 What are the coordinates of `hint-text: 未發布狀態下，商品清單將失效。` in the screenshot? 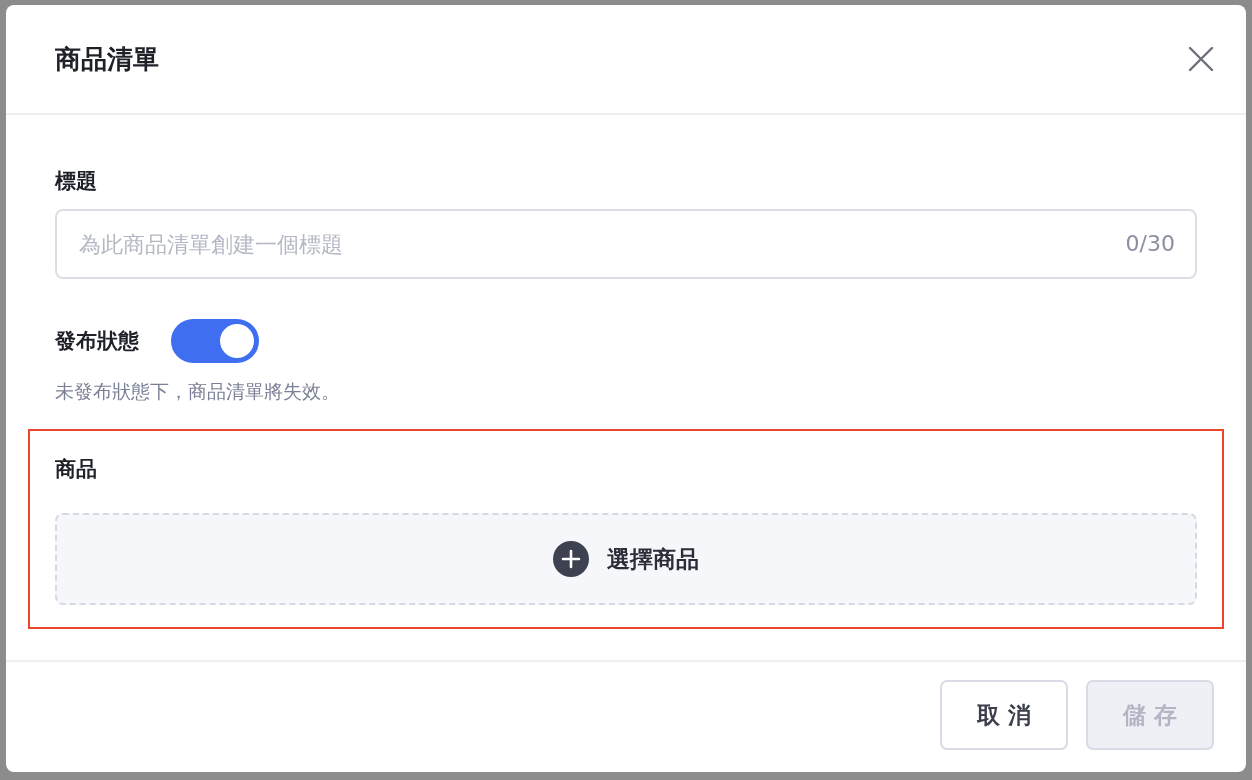 It's located at (198, 391).